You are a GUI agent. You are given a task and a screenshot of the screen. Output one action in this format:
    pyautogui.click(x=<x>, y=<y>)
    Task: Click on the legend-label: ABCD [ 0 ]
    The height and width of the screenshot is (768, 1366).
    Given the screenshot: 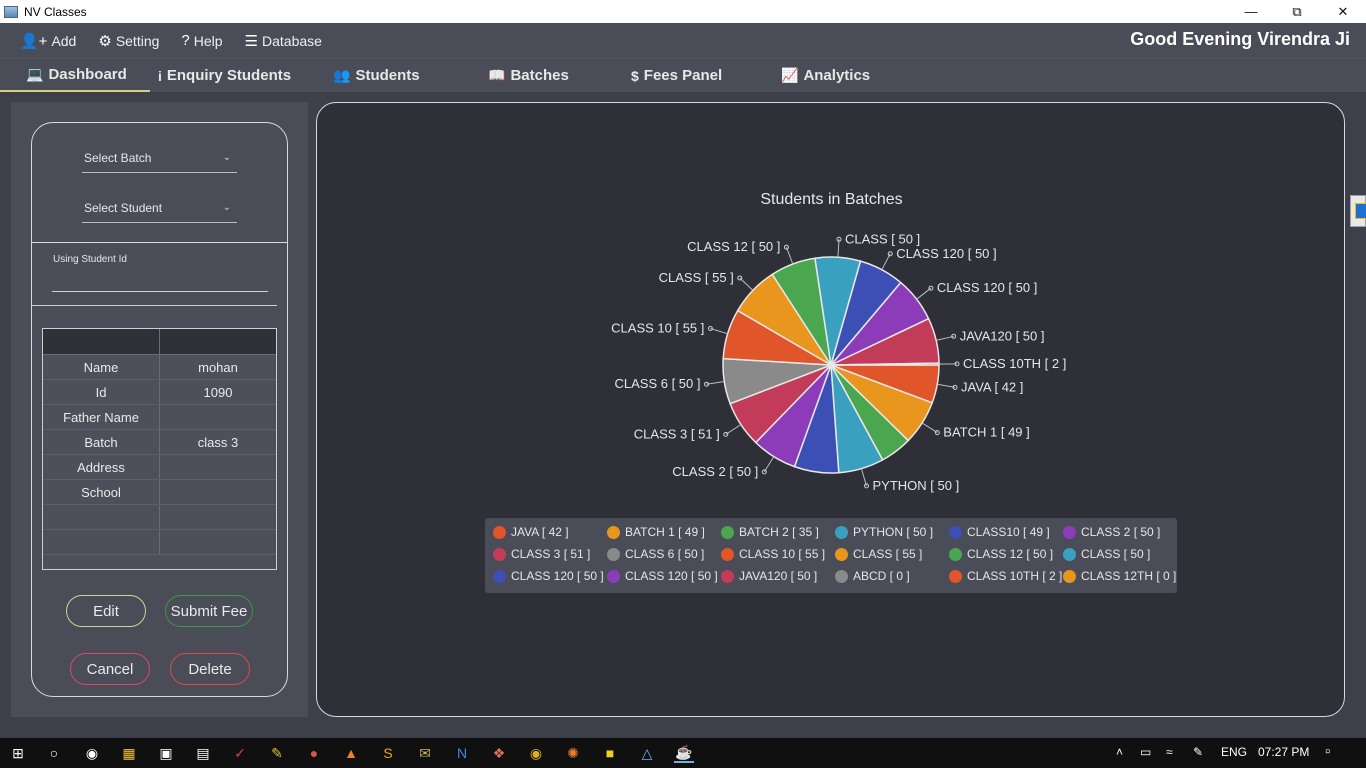 What is the action you would take?
    pyautogui.click(x=881, y=576)
    